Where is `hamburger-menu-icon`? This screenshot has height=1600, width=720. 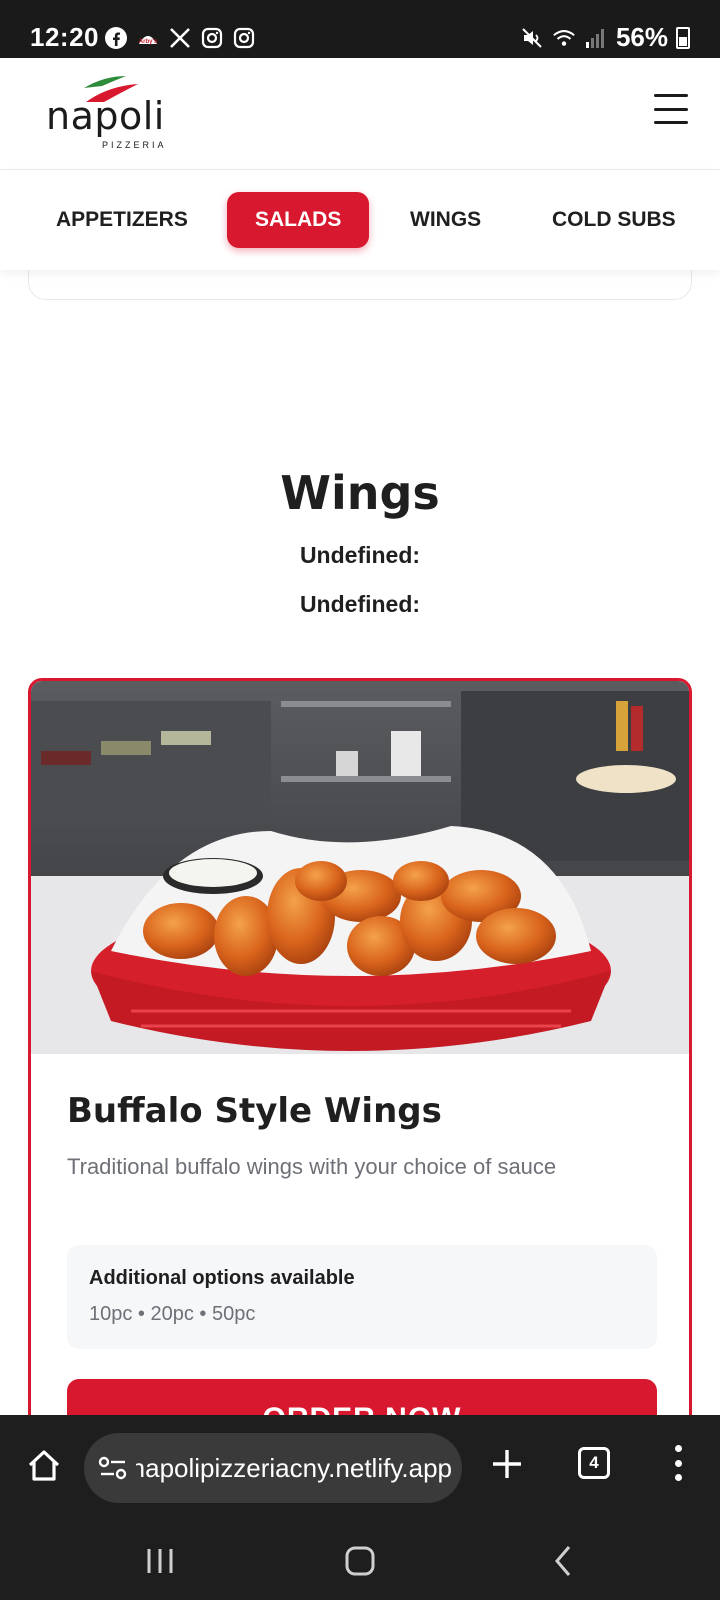
hamburger-menu-icon is located at coordinates (671, 109).